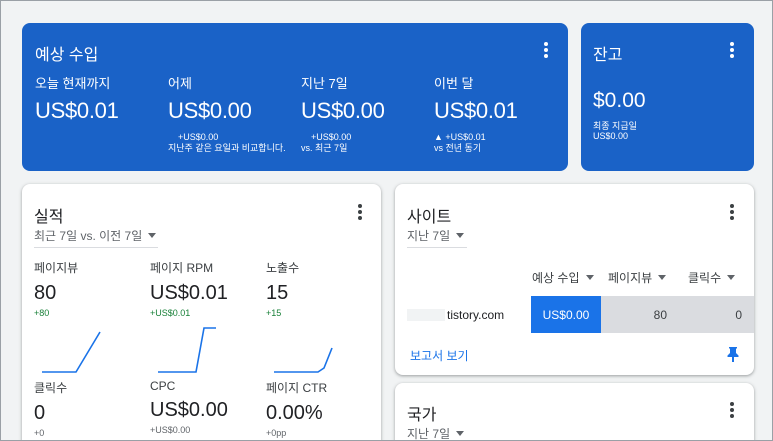  Describe the element at coordinates (294, 413) in the screenshot. I see `metric-page-ctr-value: 0.00%` at that location.